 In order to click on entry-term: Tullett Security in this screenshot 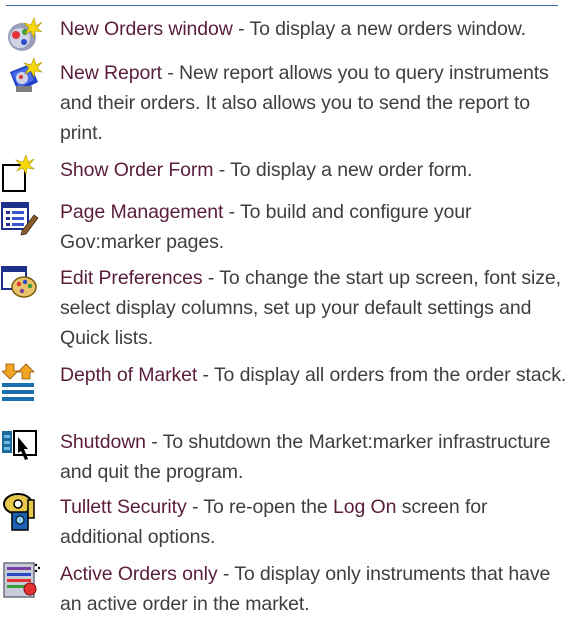, I will do `click(123, 507)`.